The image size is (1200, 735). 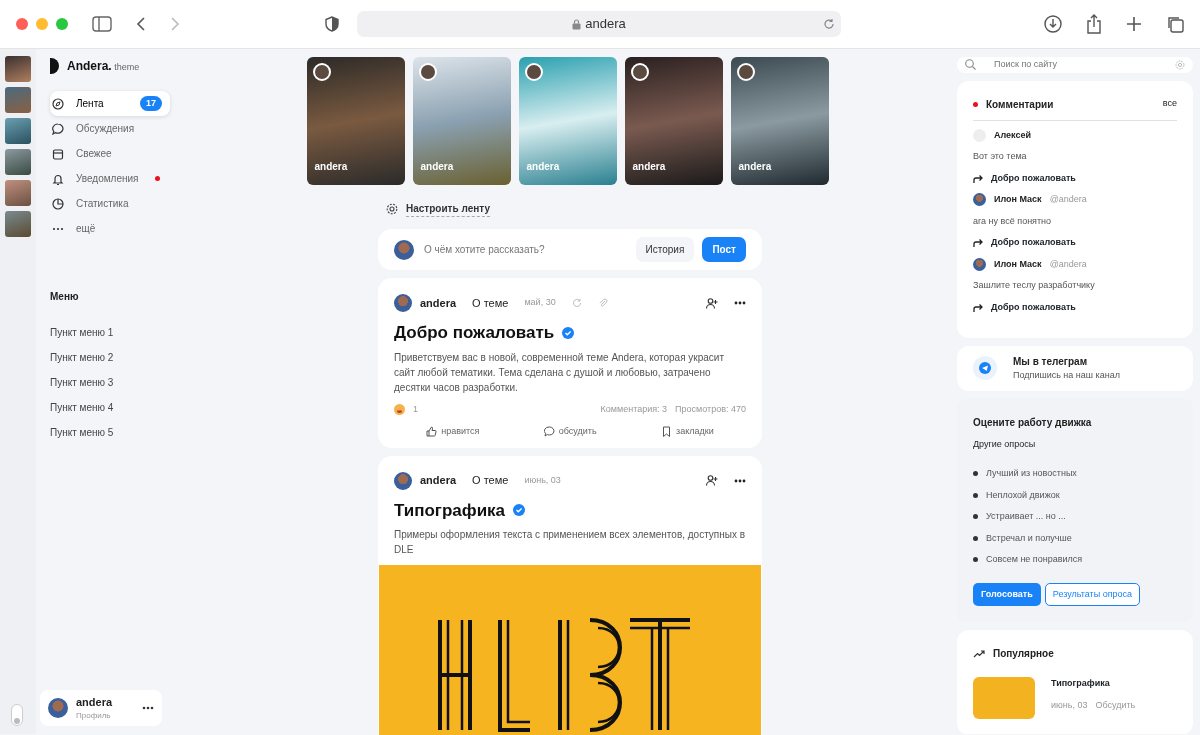 What do you see at coordinates (474, 333) in the screenshot?
I see `post-title: Добро пожаловать` at bounding box center [474, 333].